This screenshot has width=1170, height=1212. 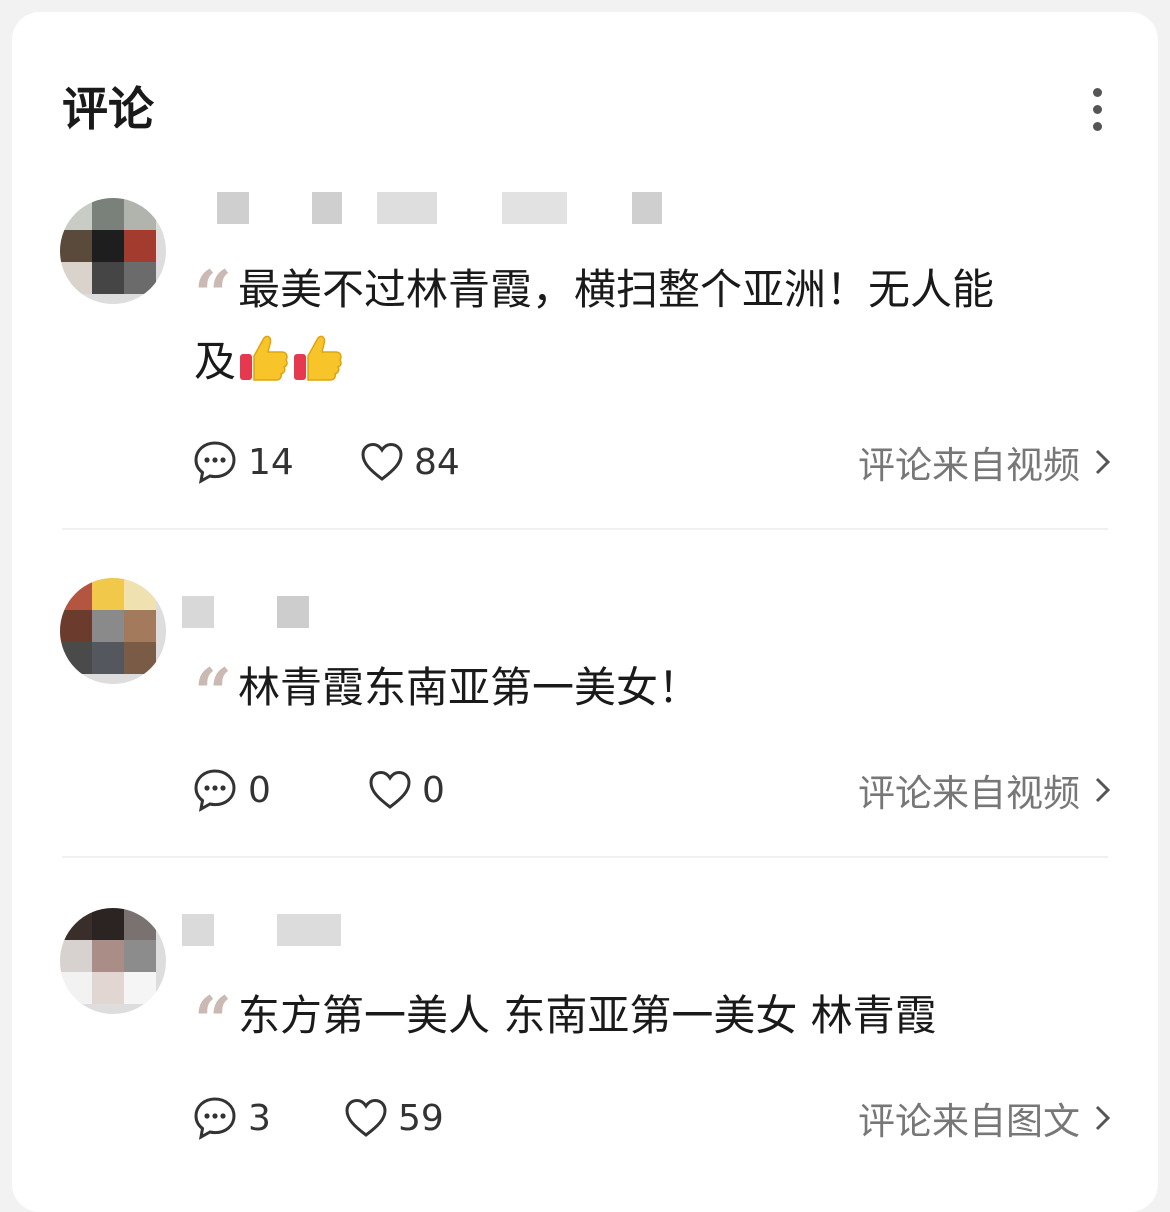 I want to click on reply-button: 3, so click(x=231, y=1118).